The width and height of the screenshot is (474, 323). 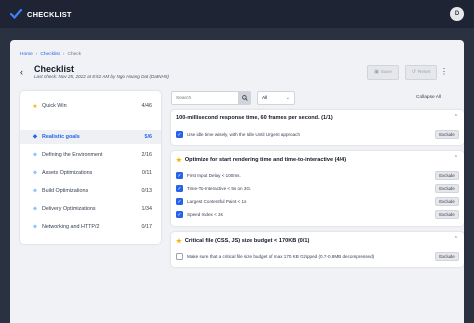 I want to click on sidebar-item-label: Realistic goals, so click(x=61, y=137).